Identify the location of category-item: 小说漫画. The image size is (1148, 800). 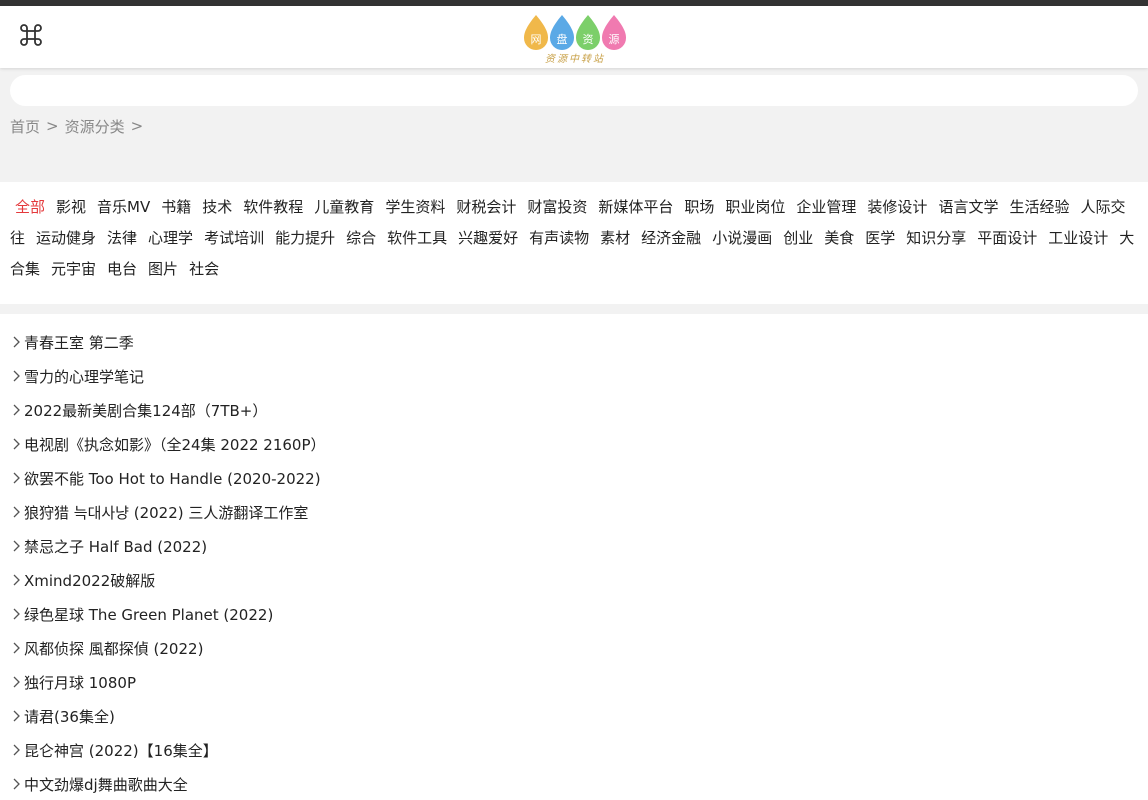
(742, 238).